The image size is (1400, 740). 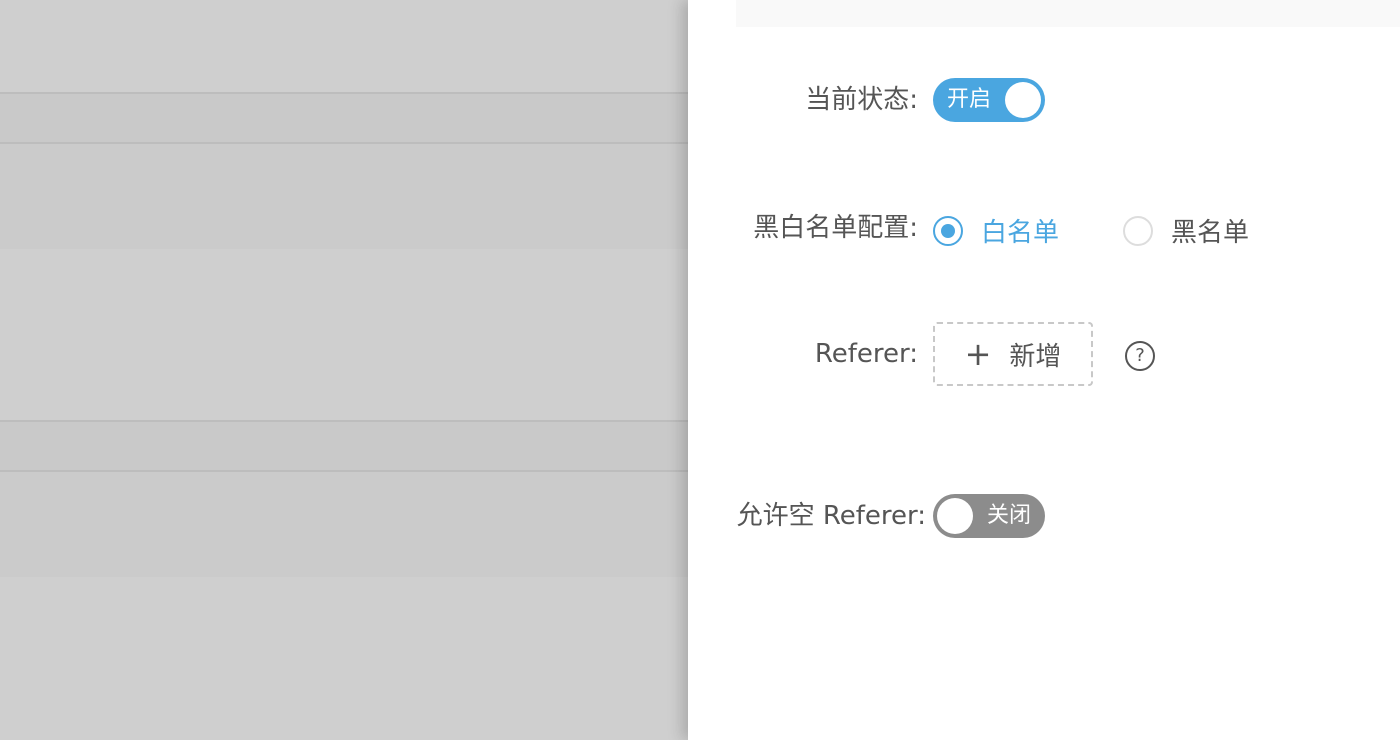 What do you see at coordinates (1035, 356) in the screenshot?
I see `add-referer-button-label: 新增` at bounding box center [1035, 356].